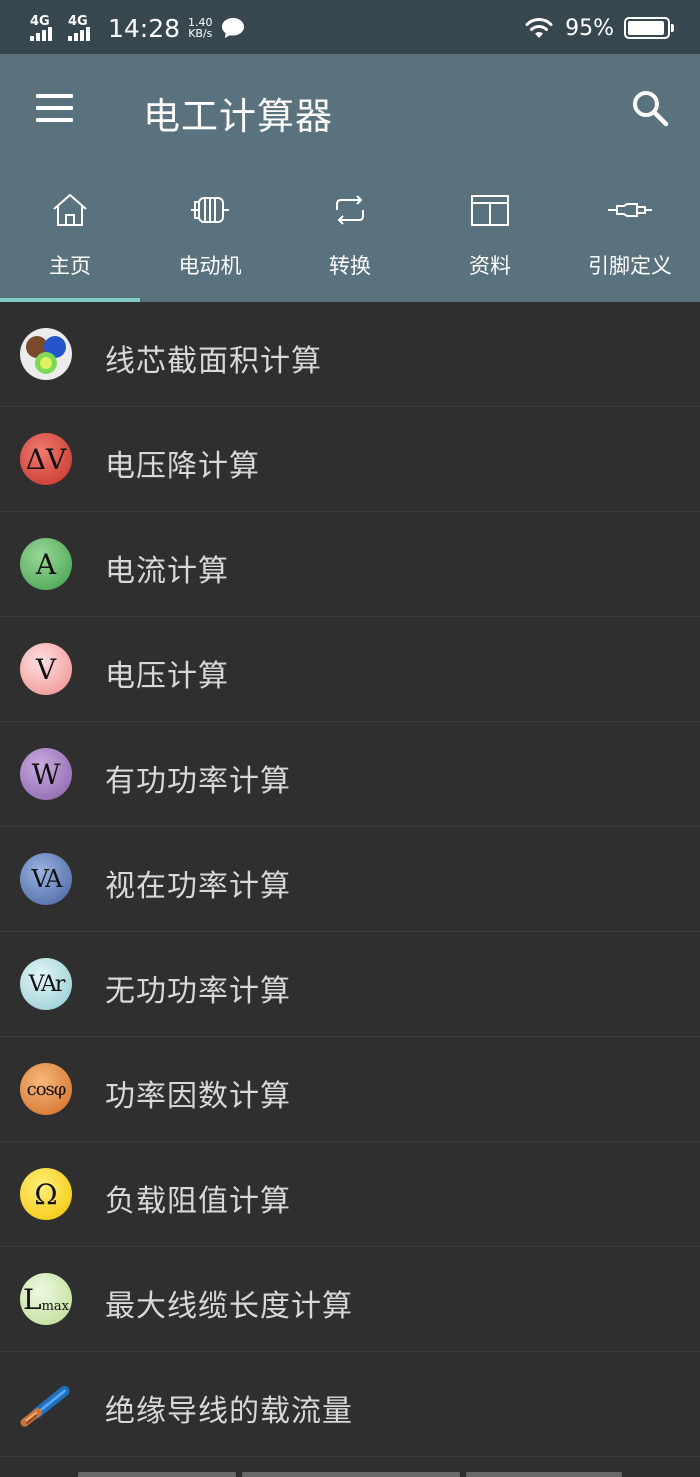 Image resolution: width=700 pixels, height=1477 pixels. What do you see at coordinates (350, 1194) in the screenshot?
I see `list-item-load-resistance: Ω 负载阻值计算` at bounding box center [350, 1194].